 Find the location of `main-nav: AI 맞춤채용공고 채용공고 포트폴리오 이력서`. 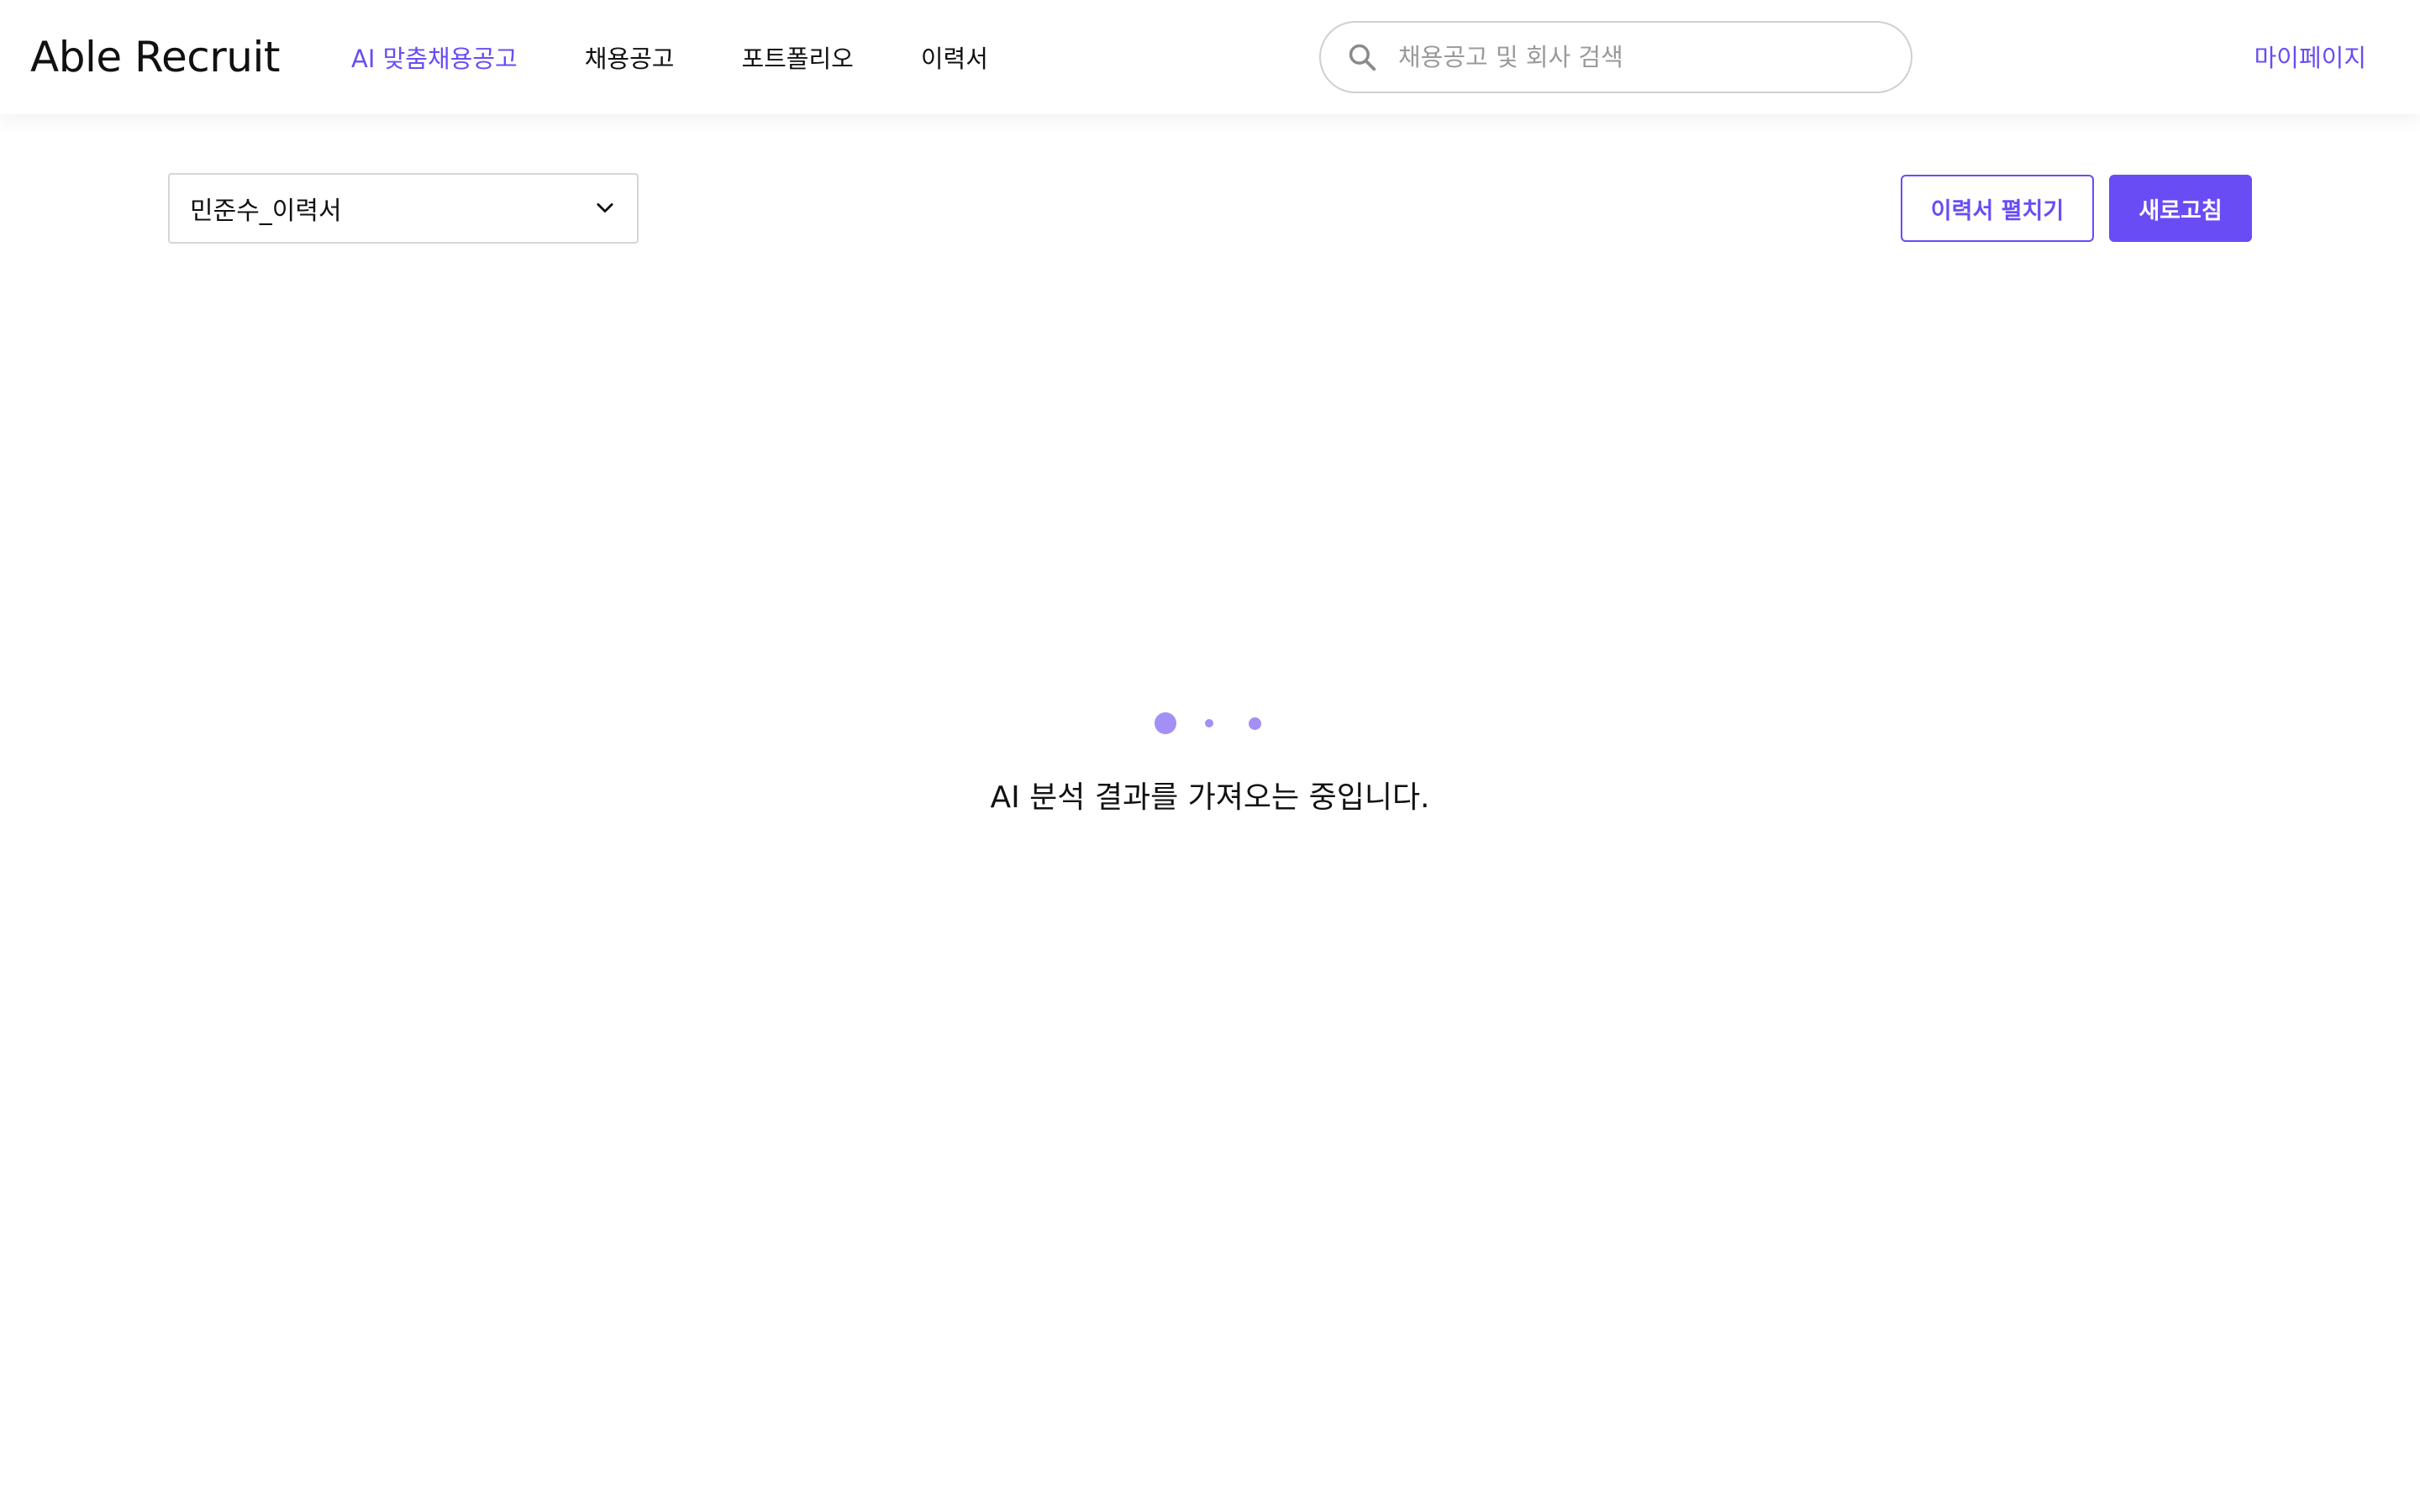

main-nav: AI 맞춤채용공고 채용공고 포트폴리오 이력서 is located at coordinates (703, 57).